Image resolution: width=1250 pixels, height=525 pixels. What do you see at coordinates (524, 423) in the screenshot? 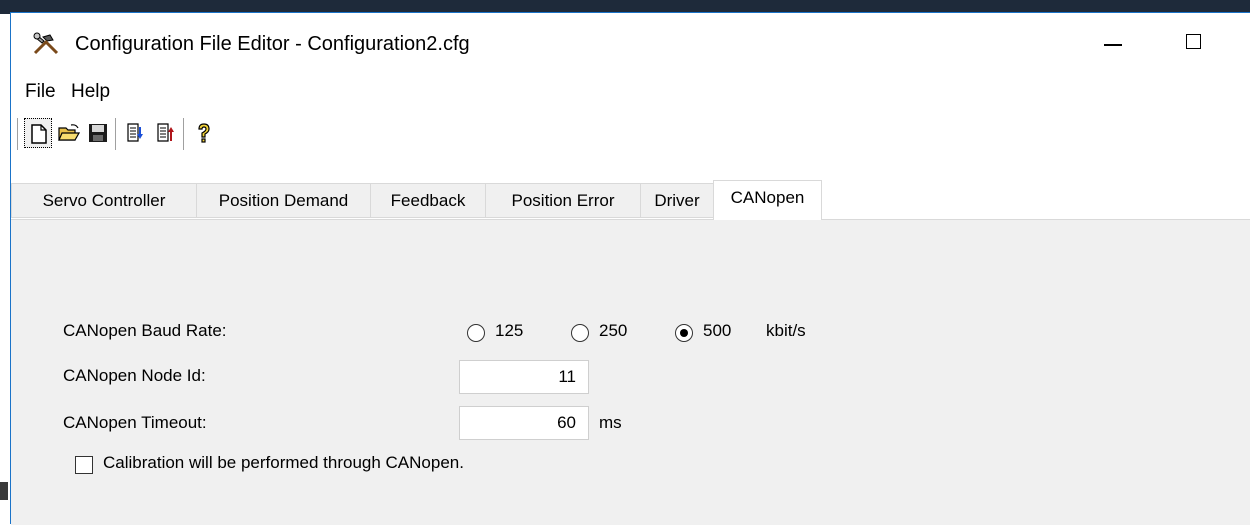
I see `timeout-field` at bounding box center [524, 423].